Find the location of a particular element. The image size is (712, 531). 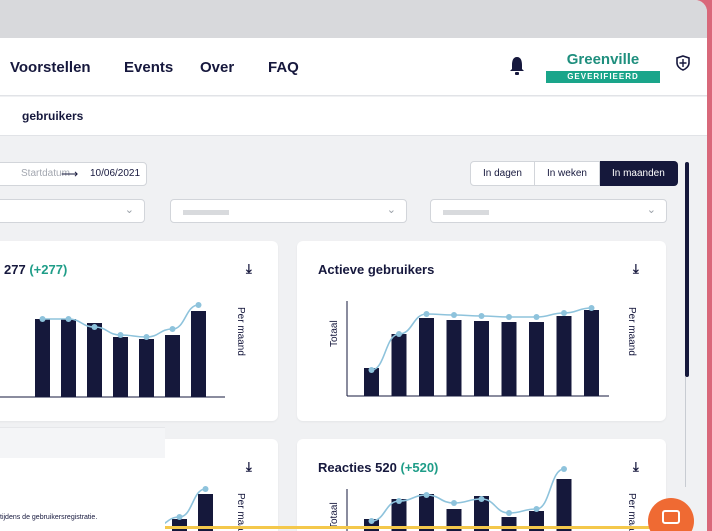

verified-badge: GEVERIFIEERD is located at coordinates (603, 77).